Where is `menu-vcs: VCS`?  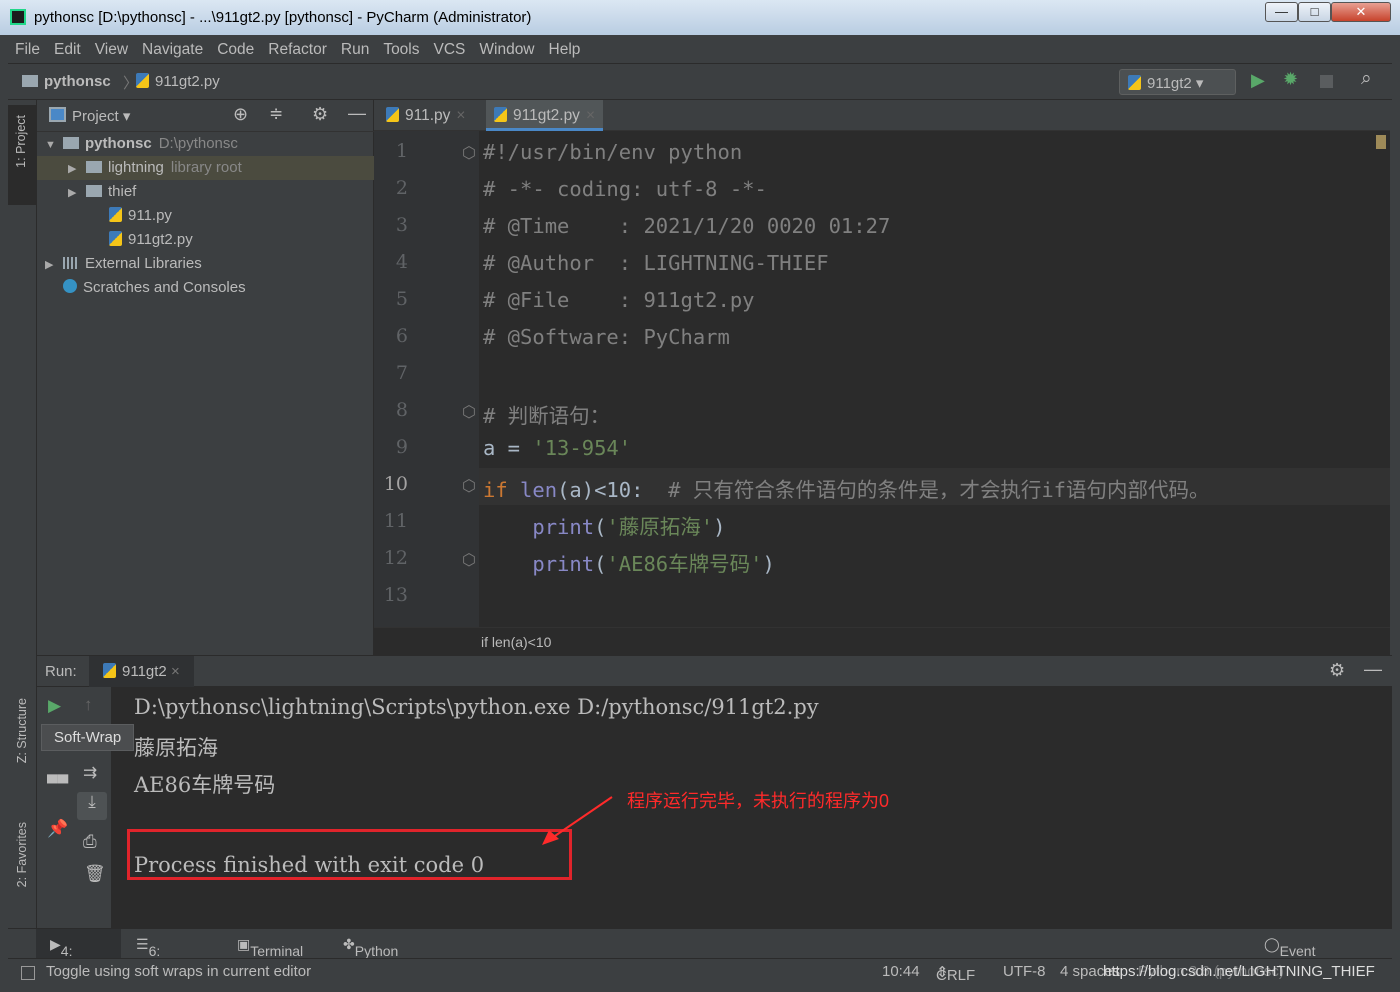
menu-vcs: VCS is located at coordinates (450, 47).